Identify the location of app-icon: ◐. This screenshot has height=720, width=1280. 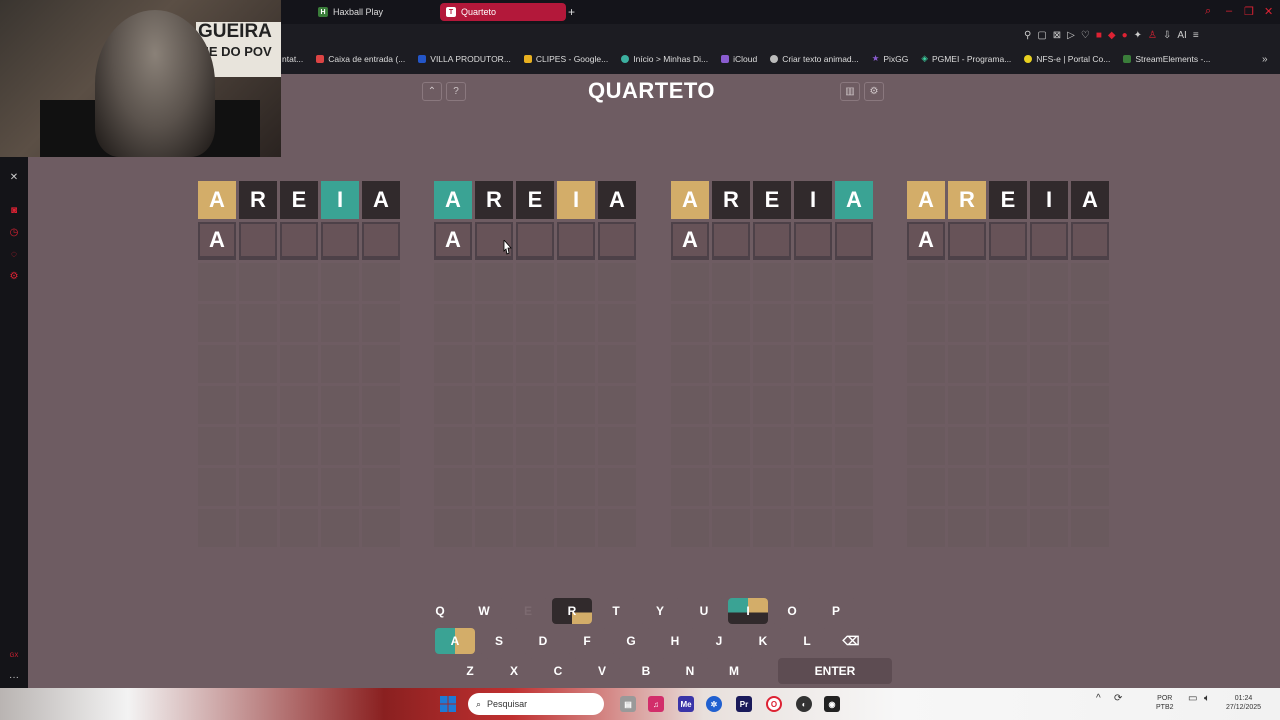
(804, 704).